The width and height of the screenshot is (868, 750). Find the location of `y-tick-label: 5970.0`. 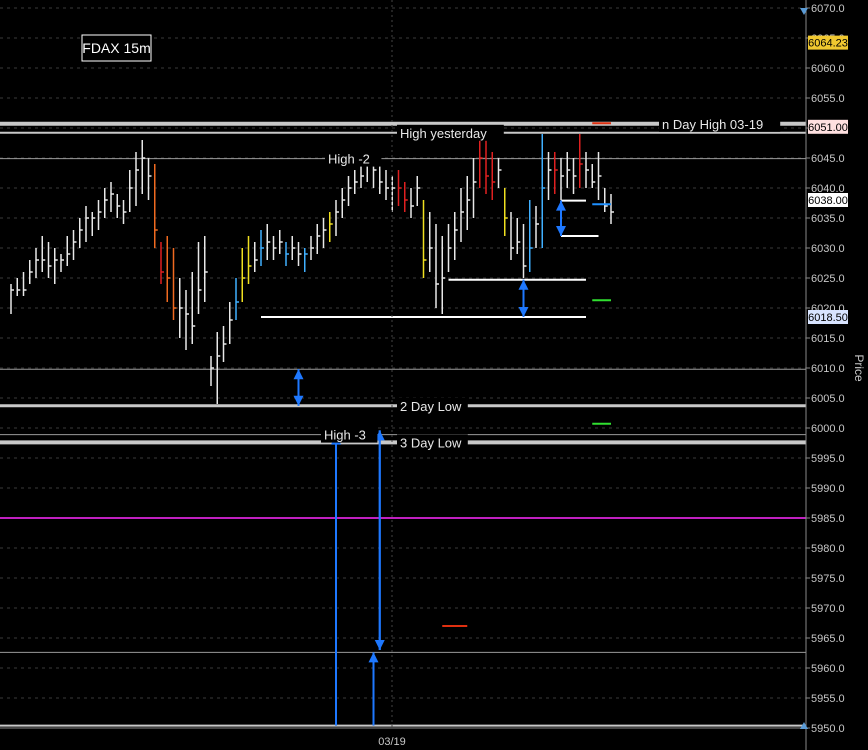

y-tick-label: 5970.0 is located at coordinates (828, 609).